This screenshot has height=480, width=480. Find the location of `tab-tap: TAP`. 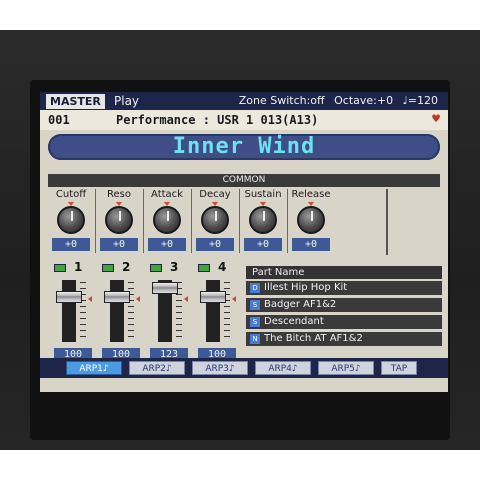

tab-tap: TAP is located at coordinates (399, 368).